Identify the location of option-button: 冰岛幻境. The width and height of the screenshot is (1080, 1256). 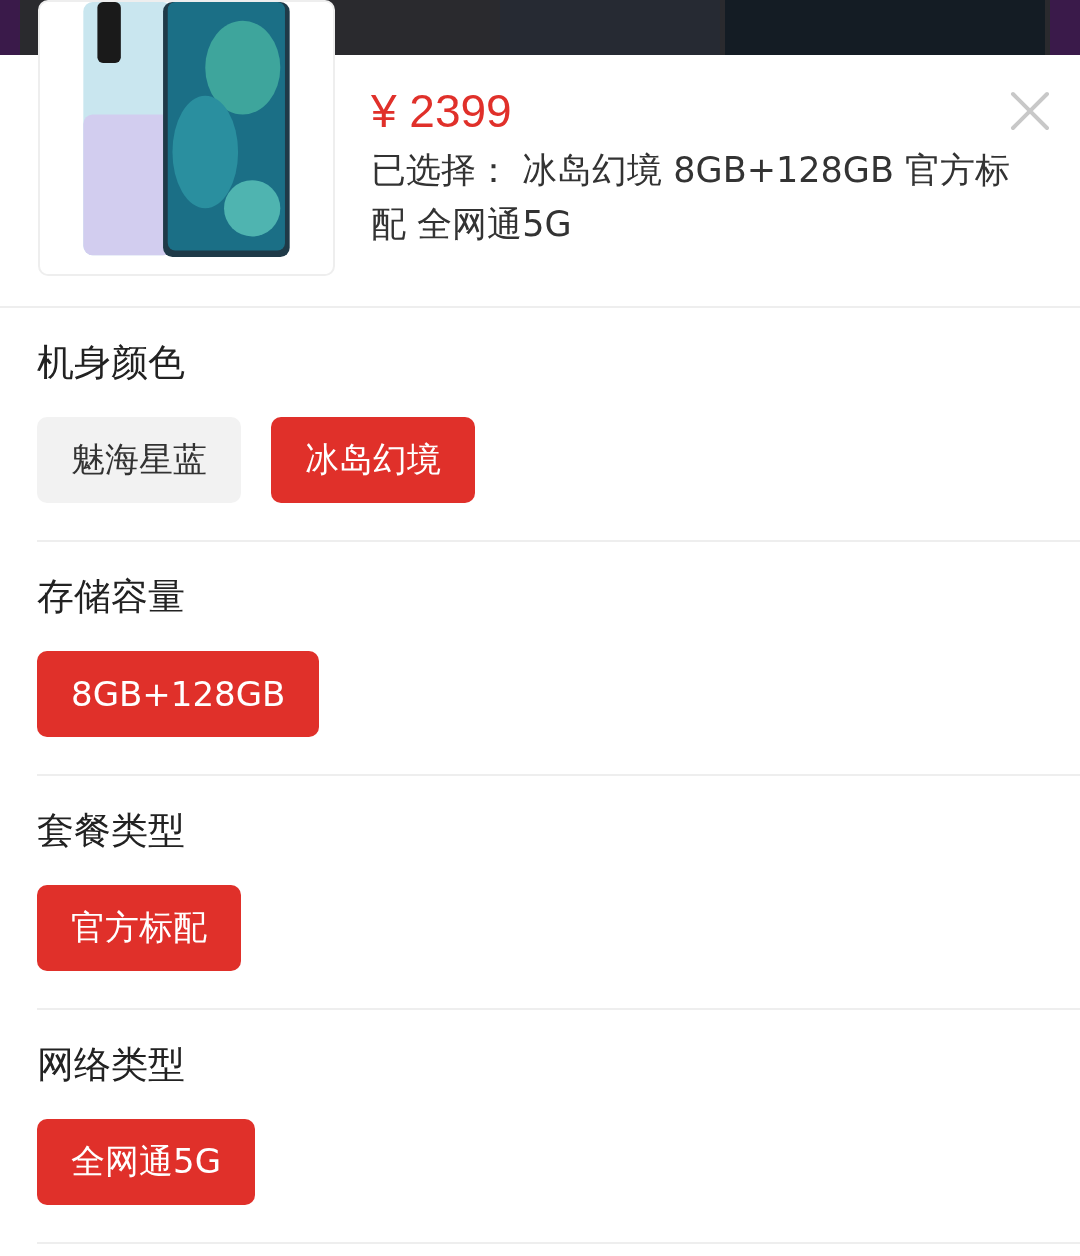
(373, 460).